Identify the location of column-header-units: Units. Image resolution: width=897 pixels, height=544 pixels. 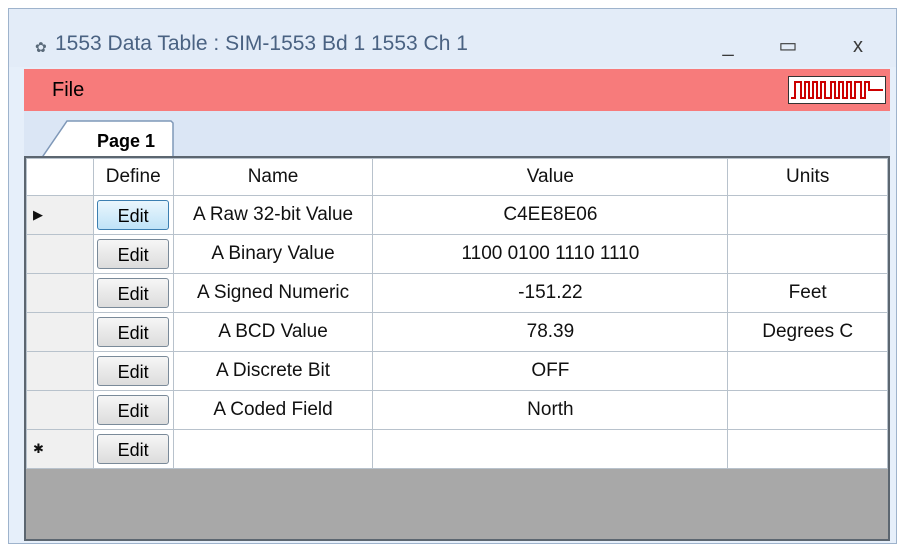
(807, 177).